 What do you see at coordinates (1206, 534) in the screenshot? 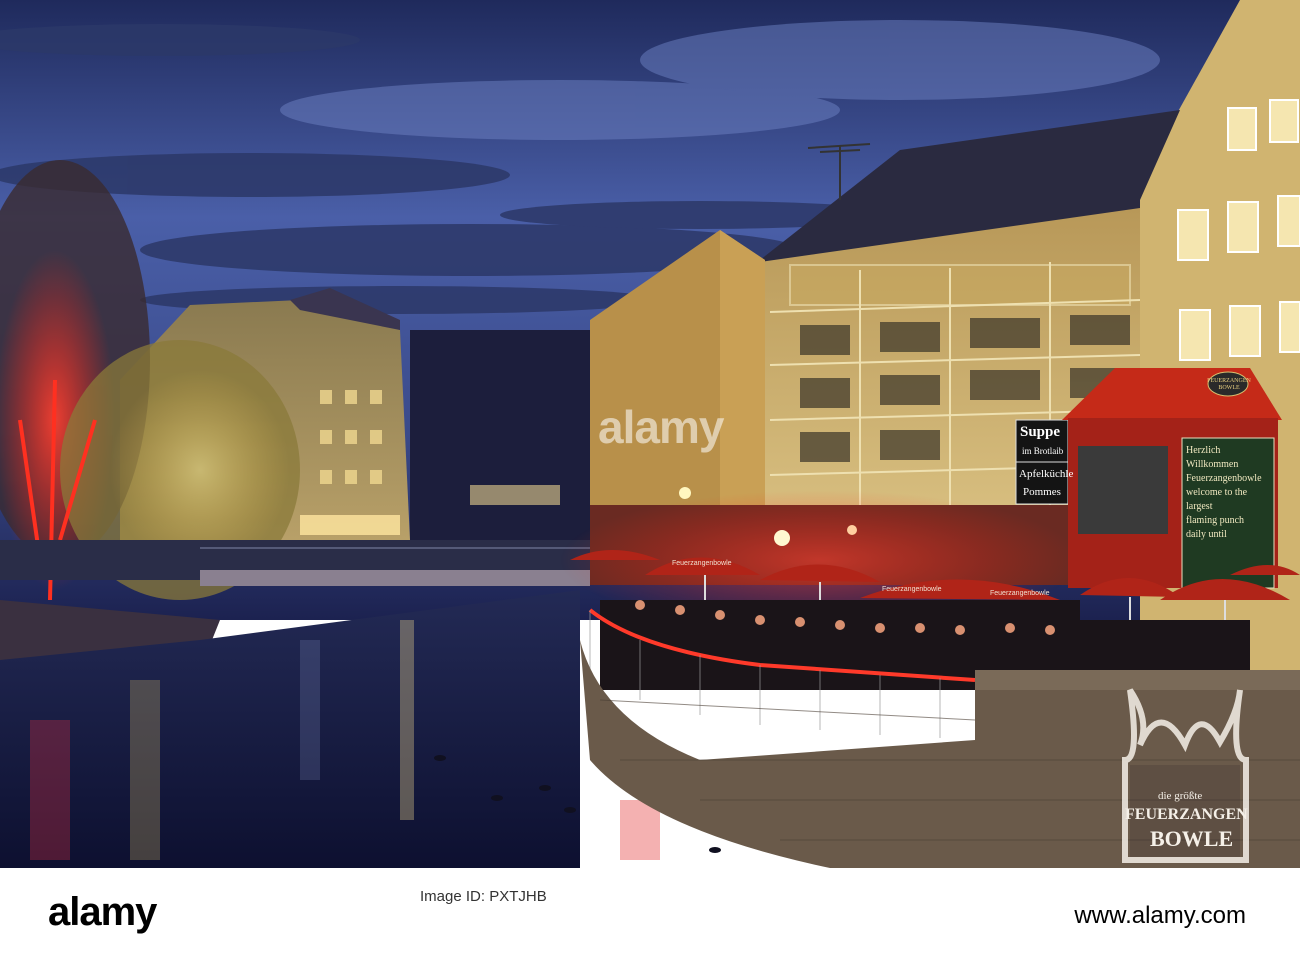
I see `board-line: daily until` at bounding box center [1206, 534].